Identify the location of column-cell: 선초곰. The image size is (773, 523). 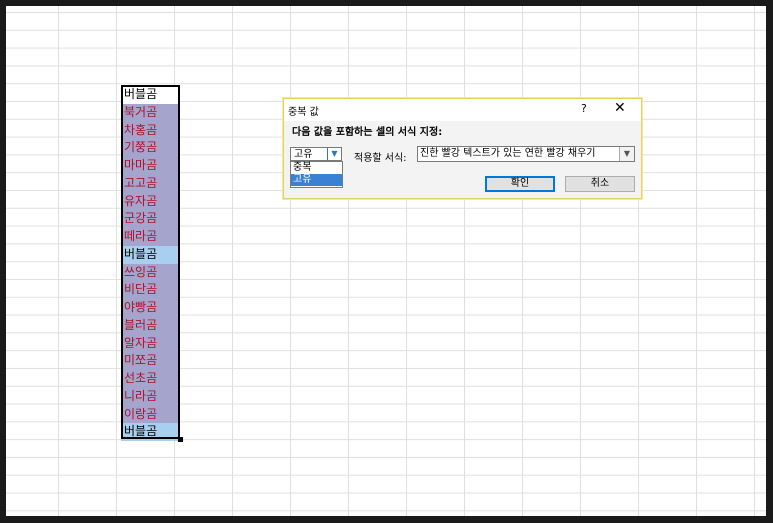
(150, 379).